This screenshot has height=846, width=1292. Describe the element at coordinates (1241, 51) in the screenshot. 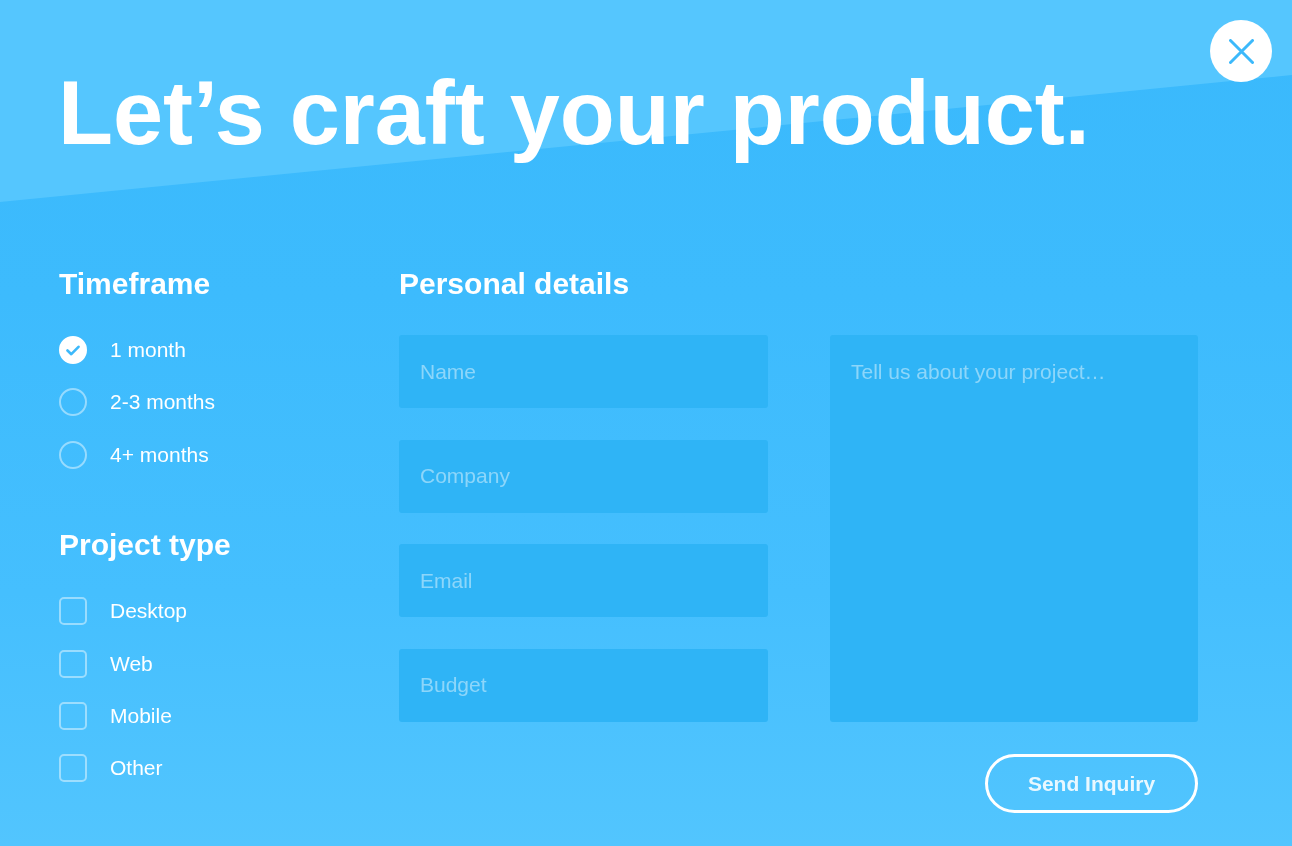

I see `close-icon` at that location.